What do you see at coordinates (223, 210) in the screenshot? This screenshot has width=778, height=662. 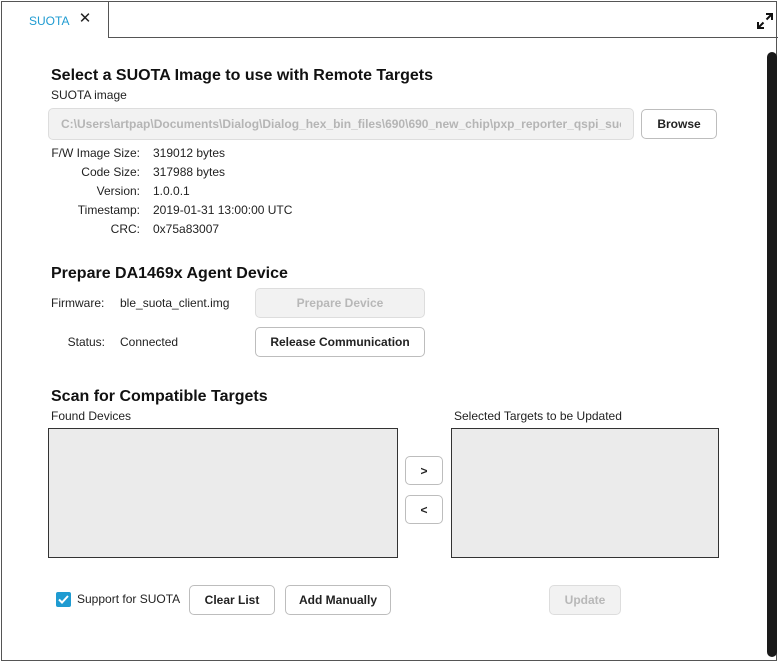 I see `timestamp-value: 2019-01-31 13:00:00 UTC` at bounding box center [223, 210].